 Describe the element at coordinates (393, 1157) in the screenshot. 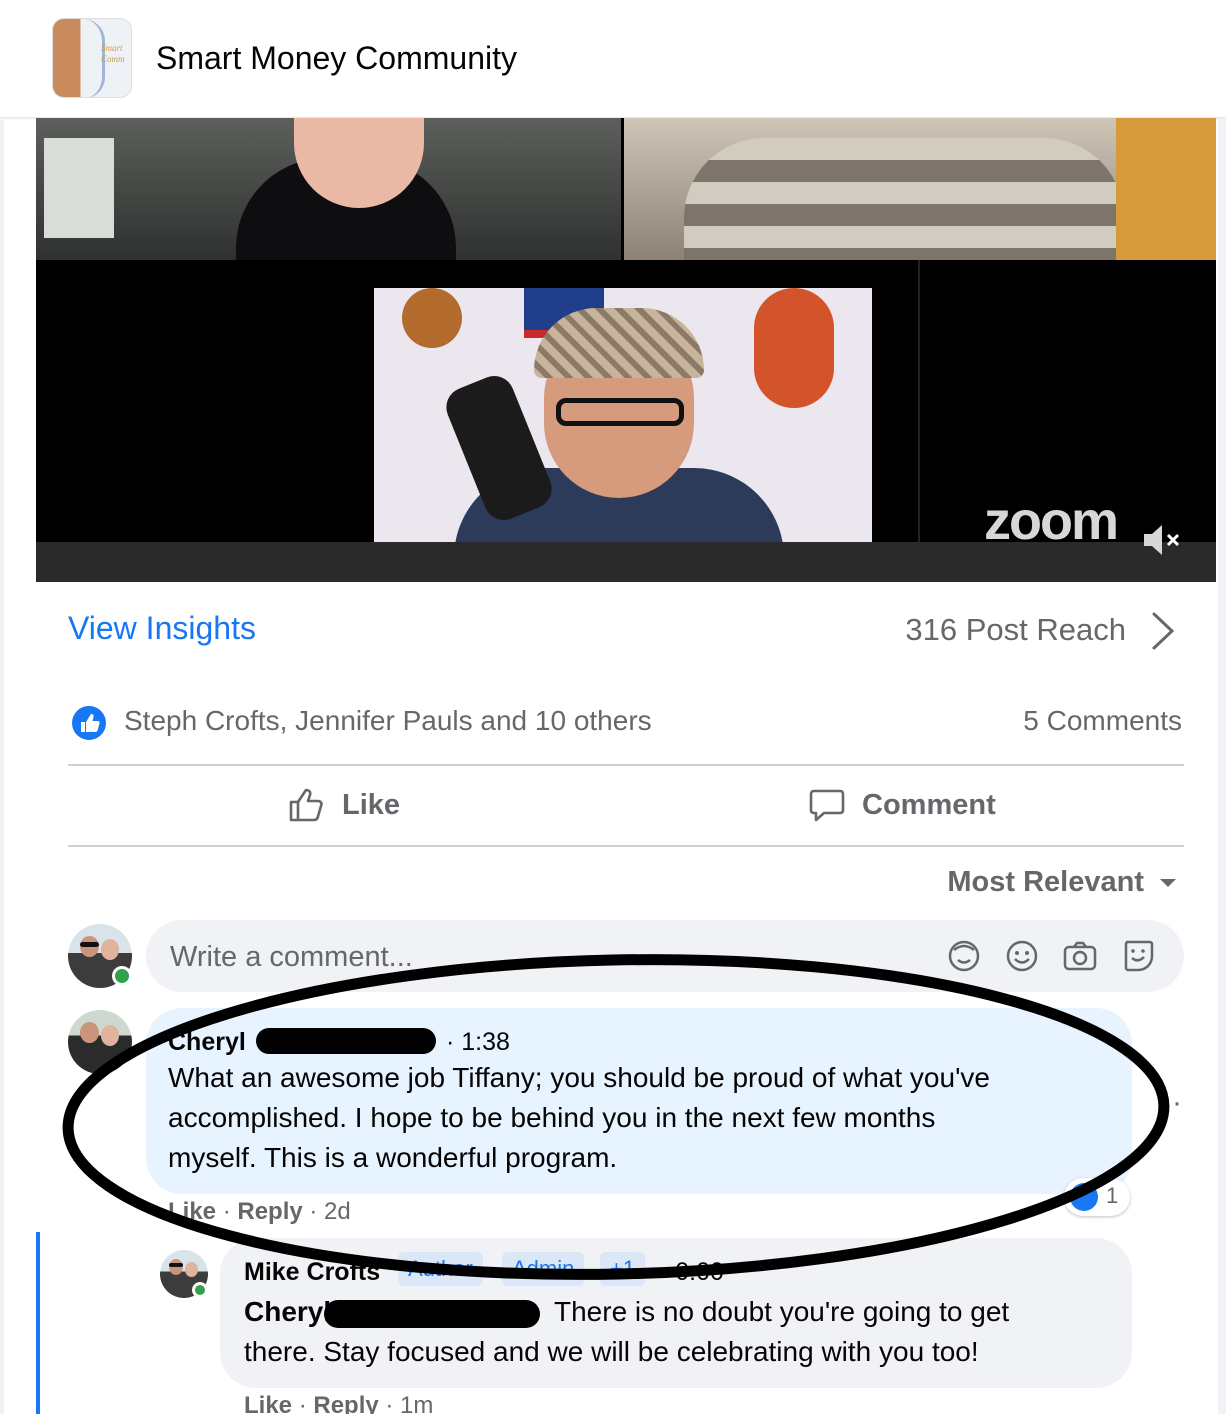

I see `comment-text-line: myself. This is a wonderful program.` at that location.